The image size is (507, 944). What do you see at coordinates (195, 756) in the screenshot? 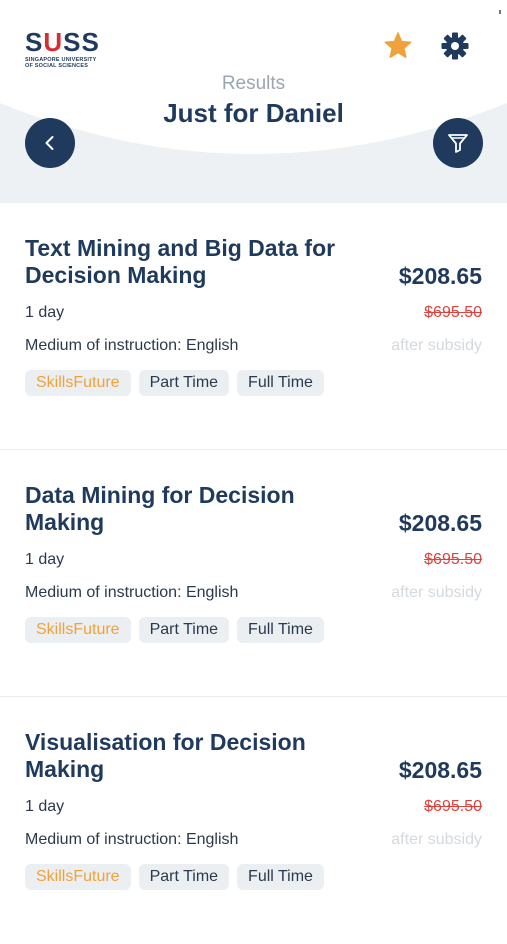
I see `course-name: Visualisation for Decision Making` at bounding box center [195, 756].